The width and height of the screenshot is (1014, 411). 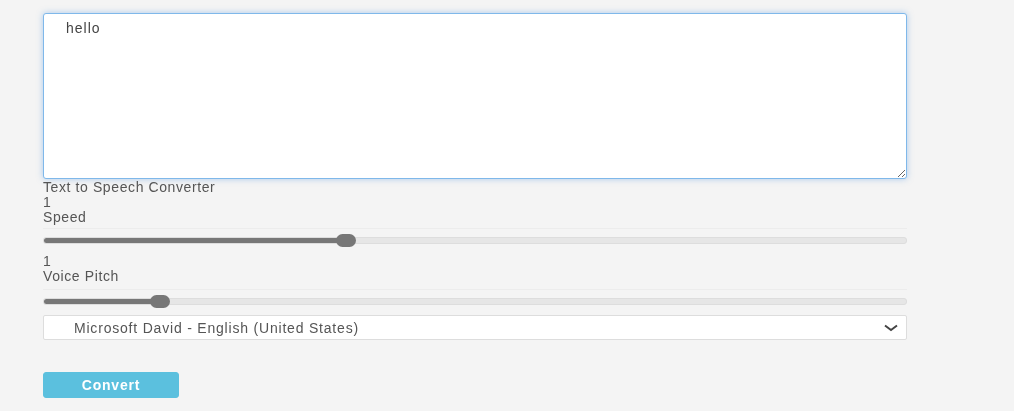 I want to click on chevron-down-icon, so click(x=891, y=327).